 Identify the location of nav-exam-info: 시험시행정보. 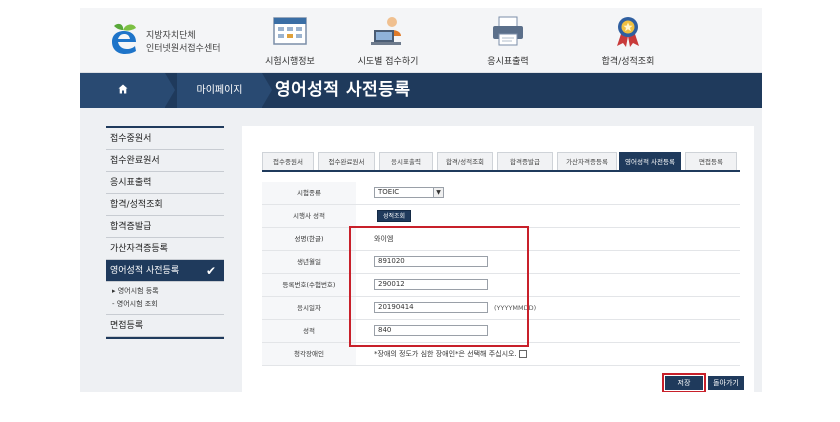
(290, 42).